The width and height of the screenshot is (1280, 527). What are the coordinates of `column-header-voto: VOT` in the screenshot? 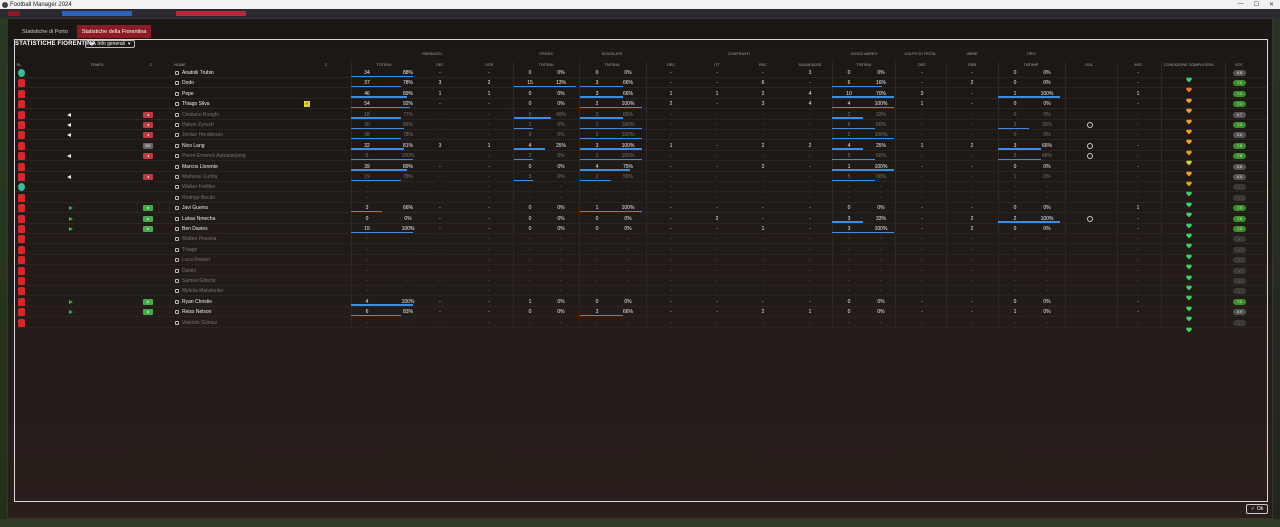 It's located at (1239, 65).